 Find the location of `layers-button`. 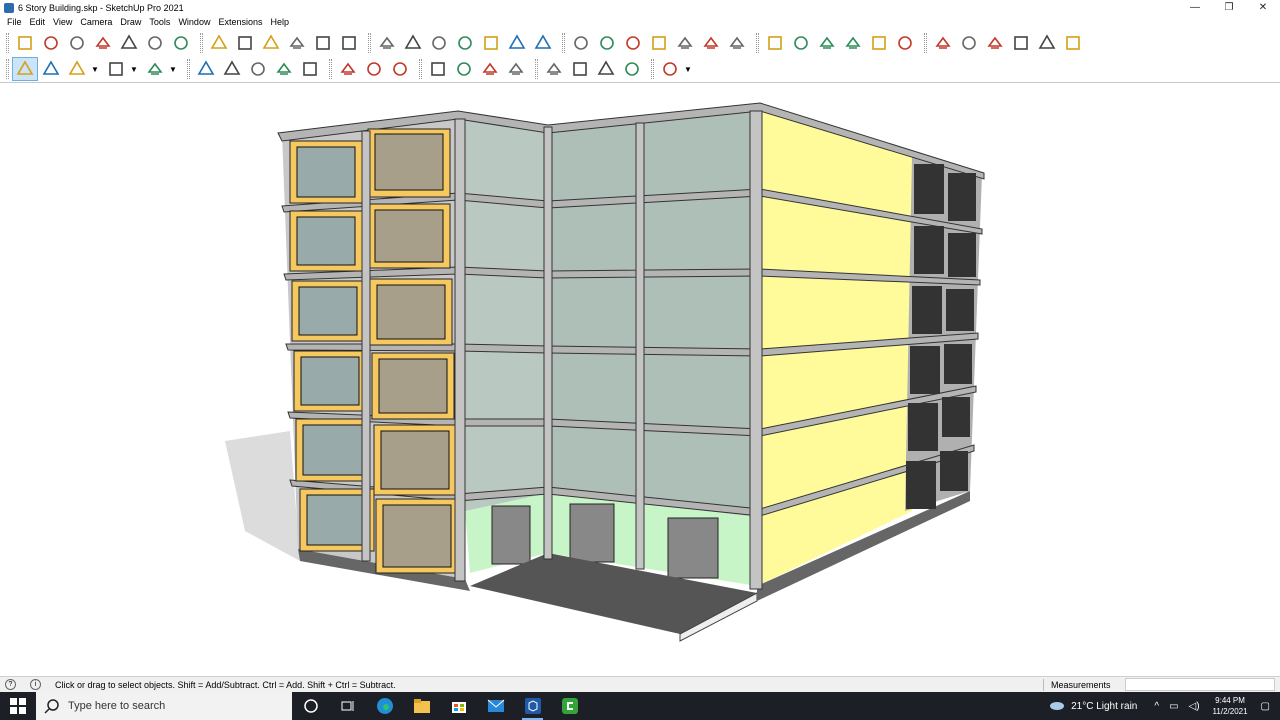

layers-button is located at coordinates (349, 43).